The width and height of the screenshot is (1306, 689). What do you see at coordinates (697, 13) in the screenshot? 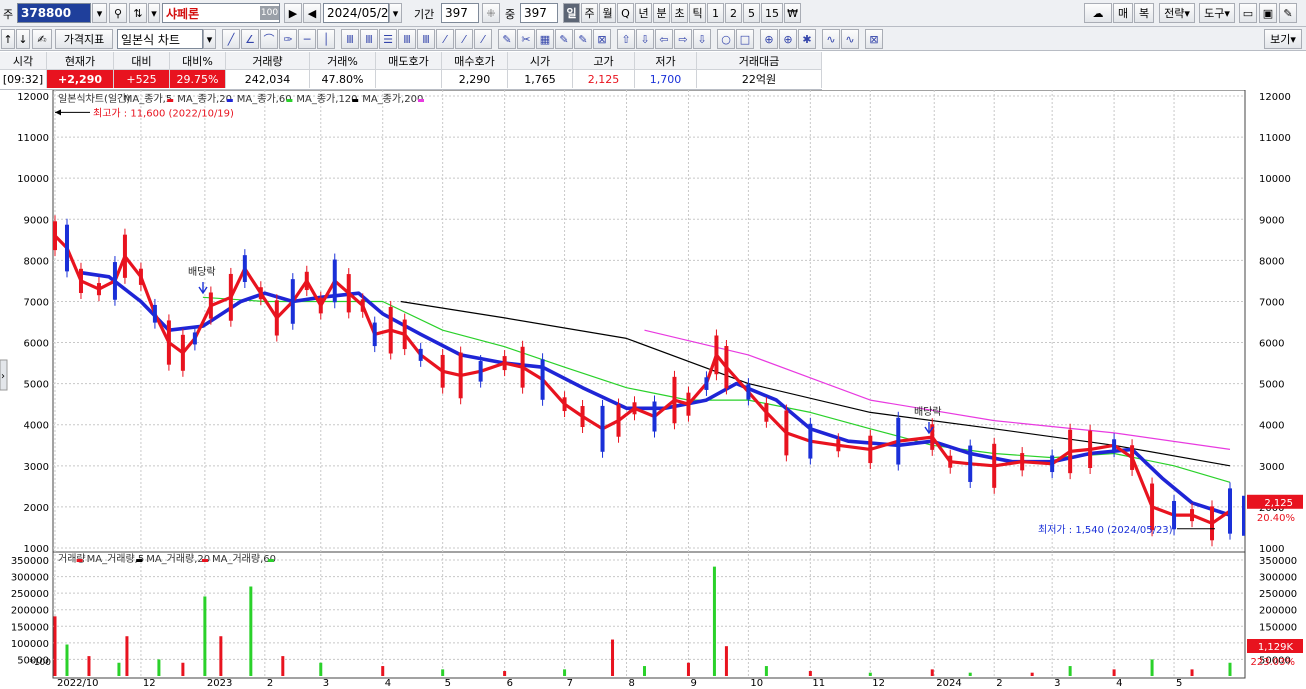
I see `timeframe-7: 틱` at bounding box center [697, 13].